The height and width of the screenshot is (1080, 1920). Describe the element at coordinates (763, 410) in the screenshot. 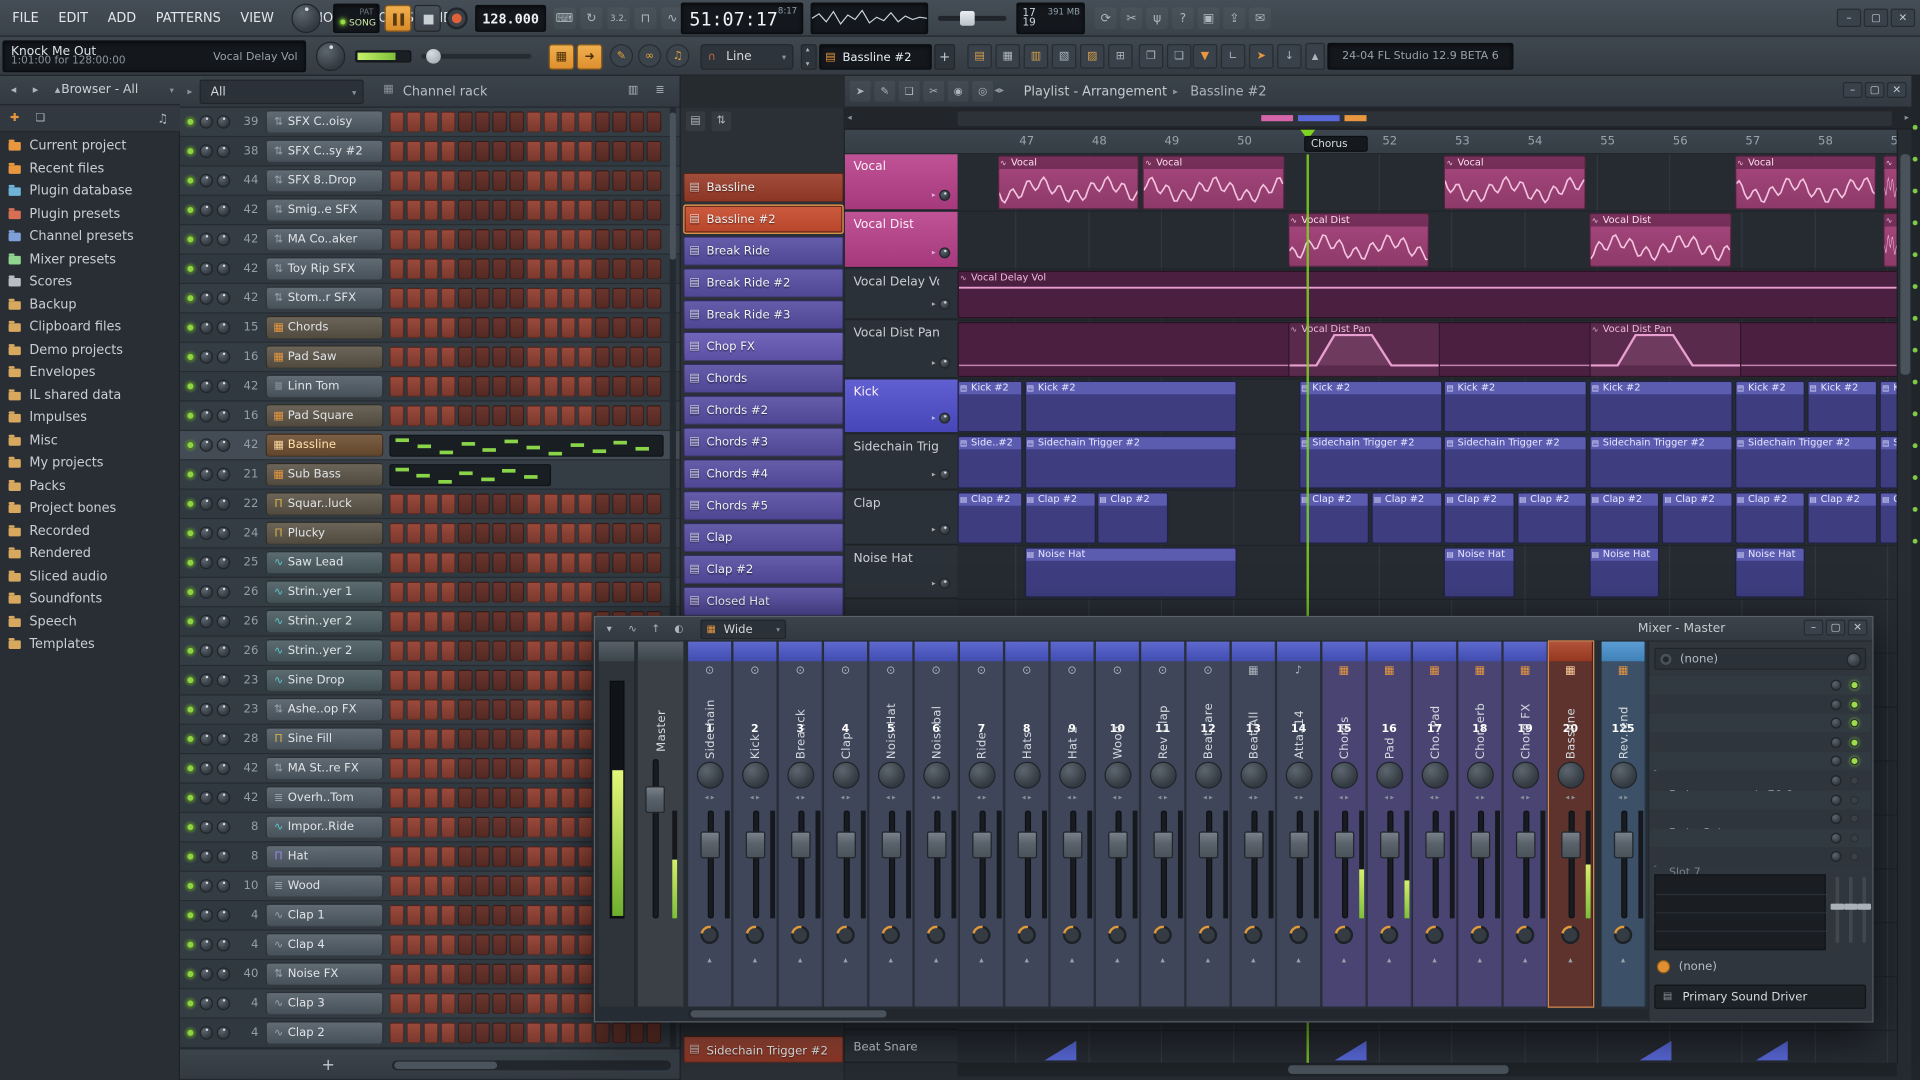

I see `pattern-item: Chords #2 ▤` at that location.